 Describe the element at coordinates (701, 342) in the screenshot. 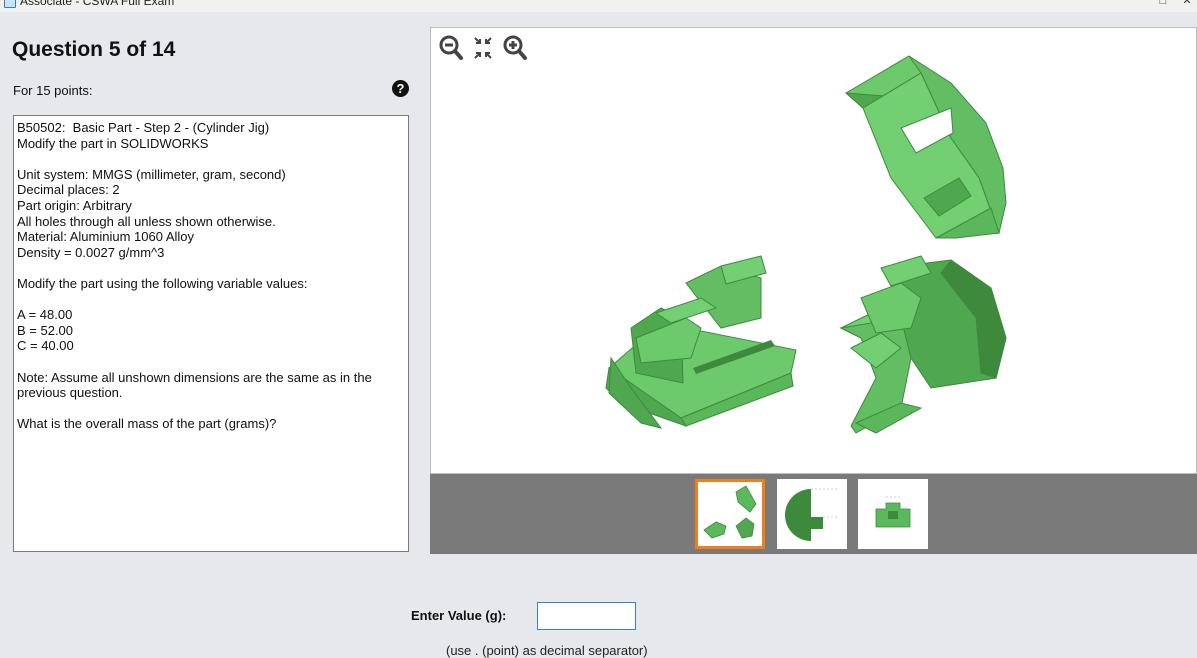

I see `part-view-left` at that location.